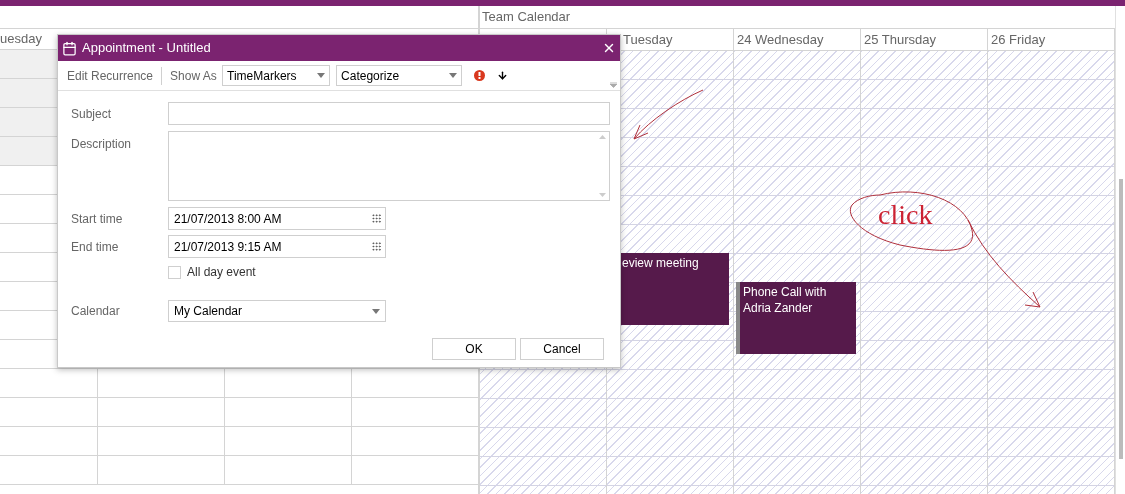 The width and height of the screenshot is (1125, 494). What do you see at coordinates (526, 17) in the screenshot?
I see `calendar-title: Team Calendar` at bounding box center [526, 17].